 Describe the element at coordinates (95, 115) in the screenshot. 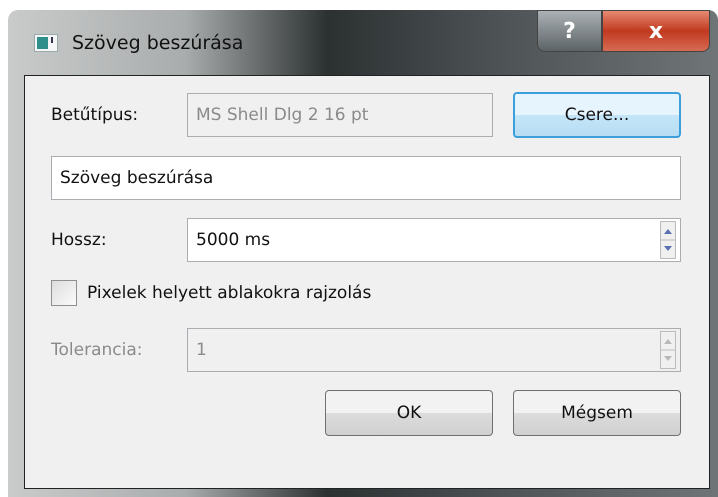

I see `font-label: Betűtípus:` at that location.